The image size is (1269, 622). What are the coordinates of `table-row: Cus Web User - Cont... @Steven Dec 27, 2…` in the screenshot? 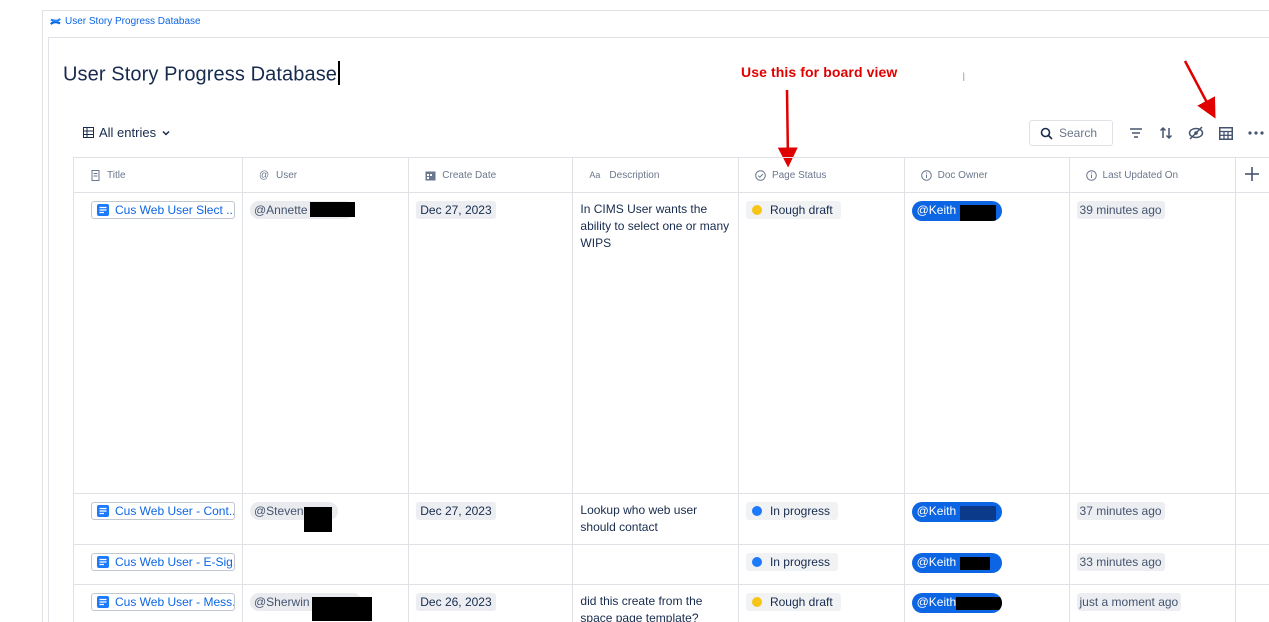 It's located at (671, 519).